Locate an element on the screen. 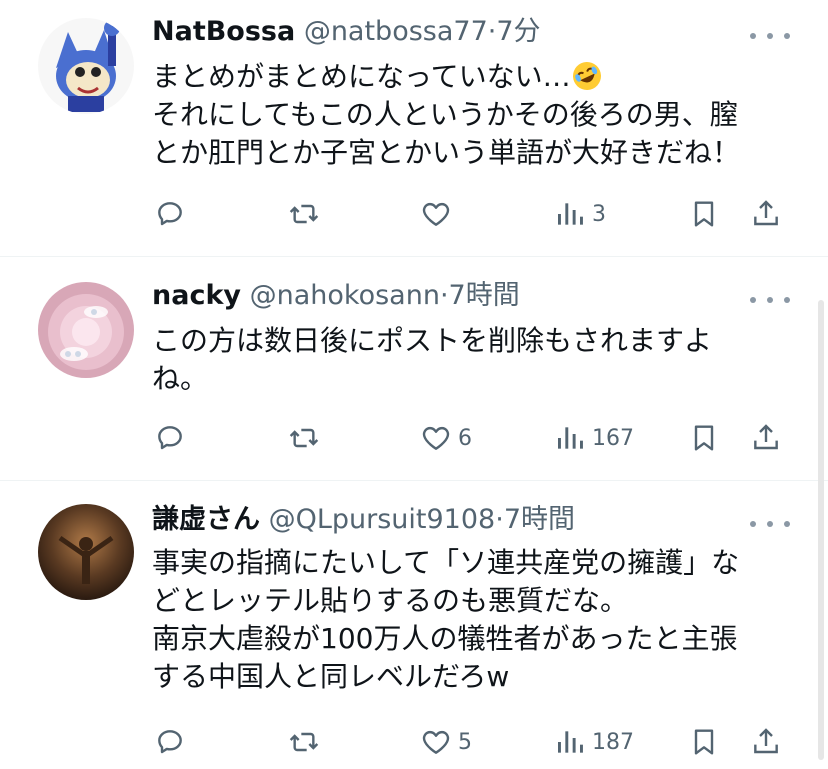  post-time: 7分 is located at coordinates (518, 31).